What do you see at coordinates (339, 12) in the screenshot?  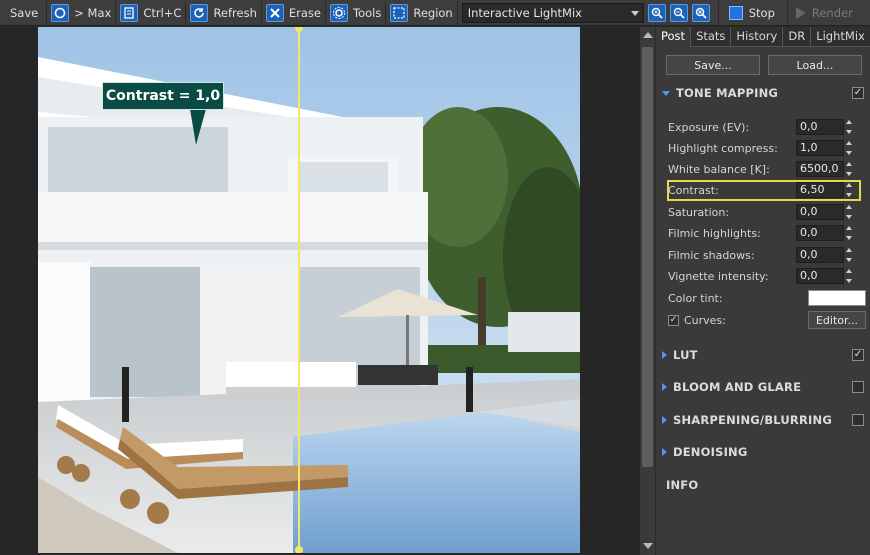 I see `gear-icon` at bounding box center [339, 12].